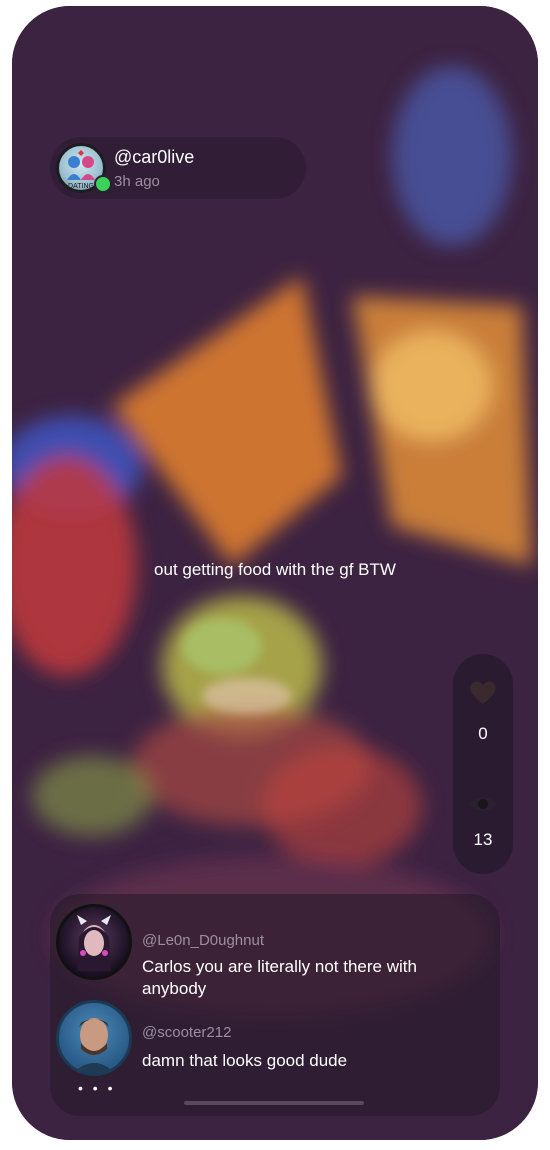 The width and height of the screenshot is (550, 1150). What do you see at coordinates (203, 940) in the screenshot?
I see `comment-username: @Le0n_D0ughnut` at bounding box center [203, 940].